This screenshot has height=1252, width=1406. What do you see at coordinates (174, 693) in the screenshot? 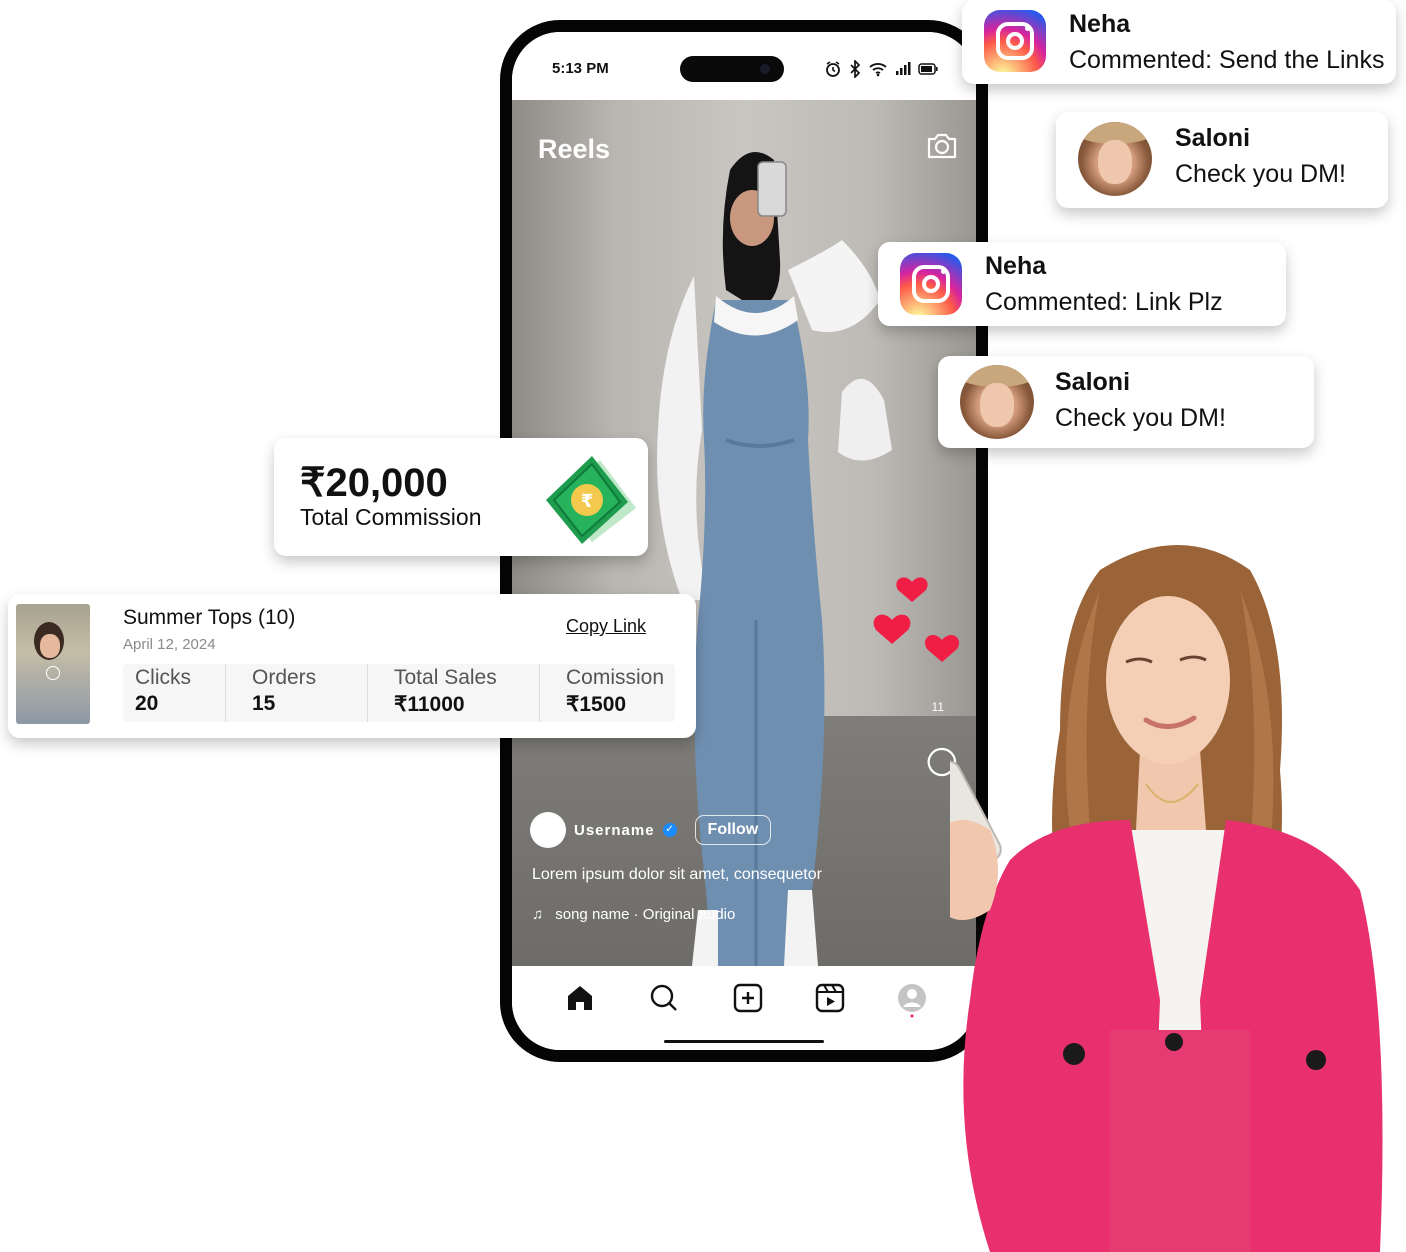
I see `stat-clicks: Clicks 20` at bounding box center [174, 693].